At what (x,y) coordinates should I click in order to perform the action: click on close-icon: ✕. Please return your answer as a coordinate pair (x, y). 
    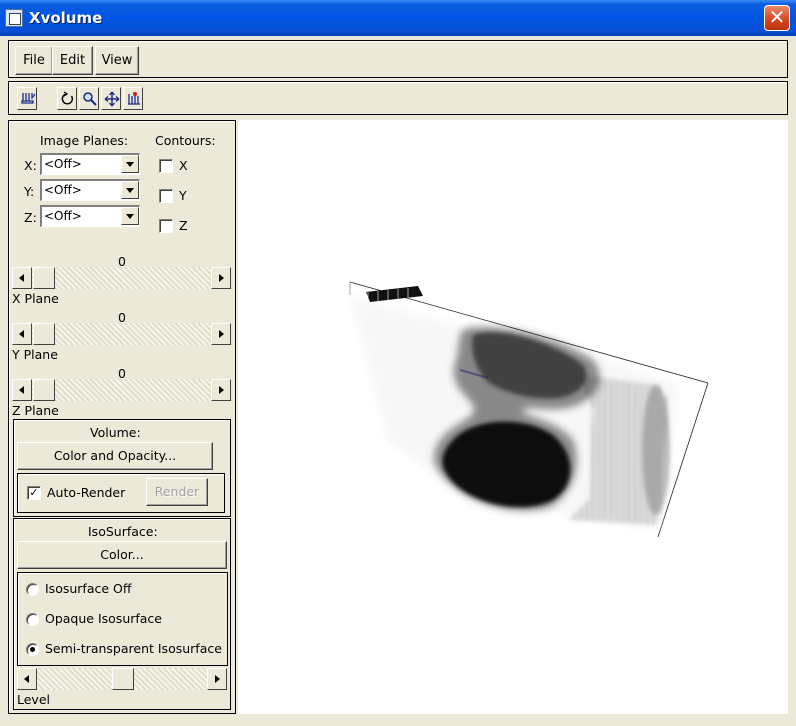
    Looking at the image, I should click on (777, 17).